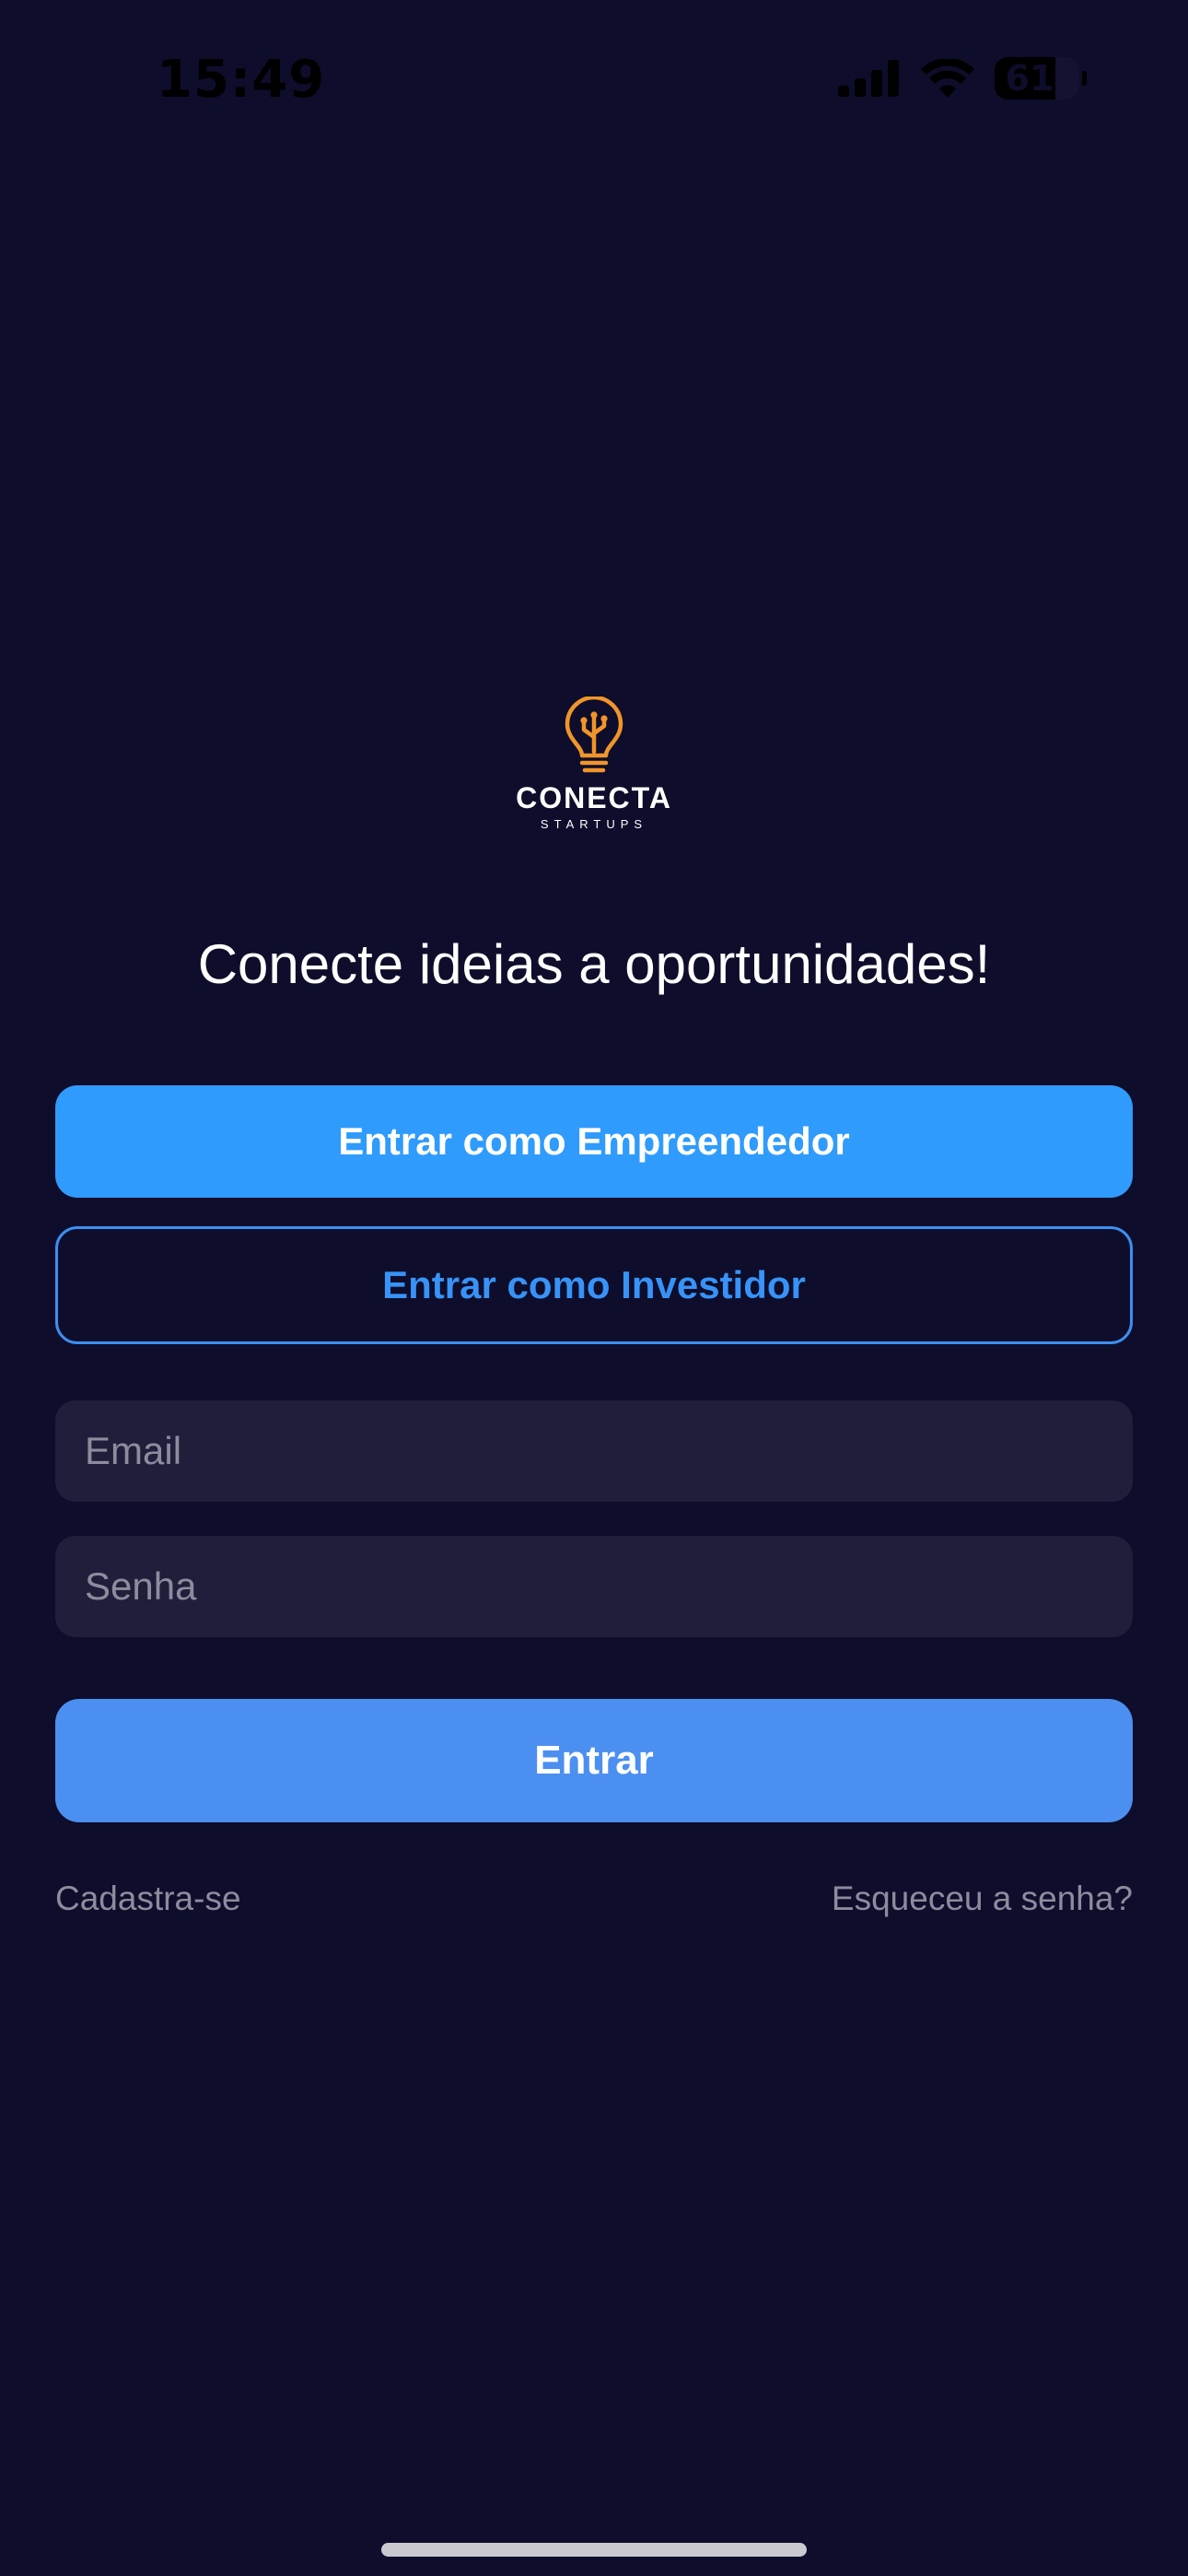  What do you see at coordinates (982, 1898) in the screenshot?
I see `forgot-password-link: Esqueceu a senha?` at bounding box center [982, 1898].